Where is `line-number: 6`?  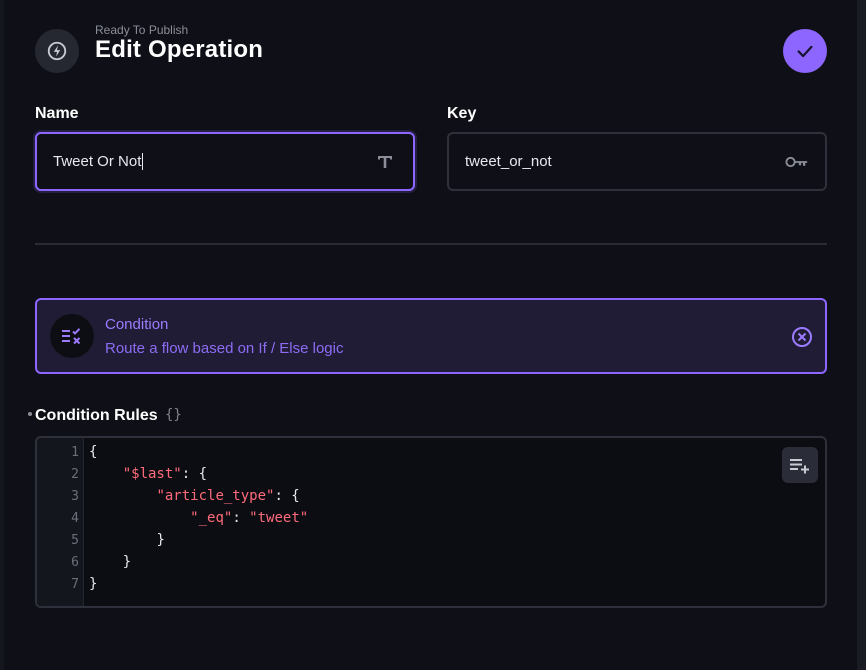 line-number: 6 is located at coordinates (75, 562).